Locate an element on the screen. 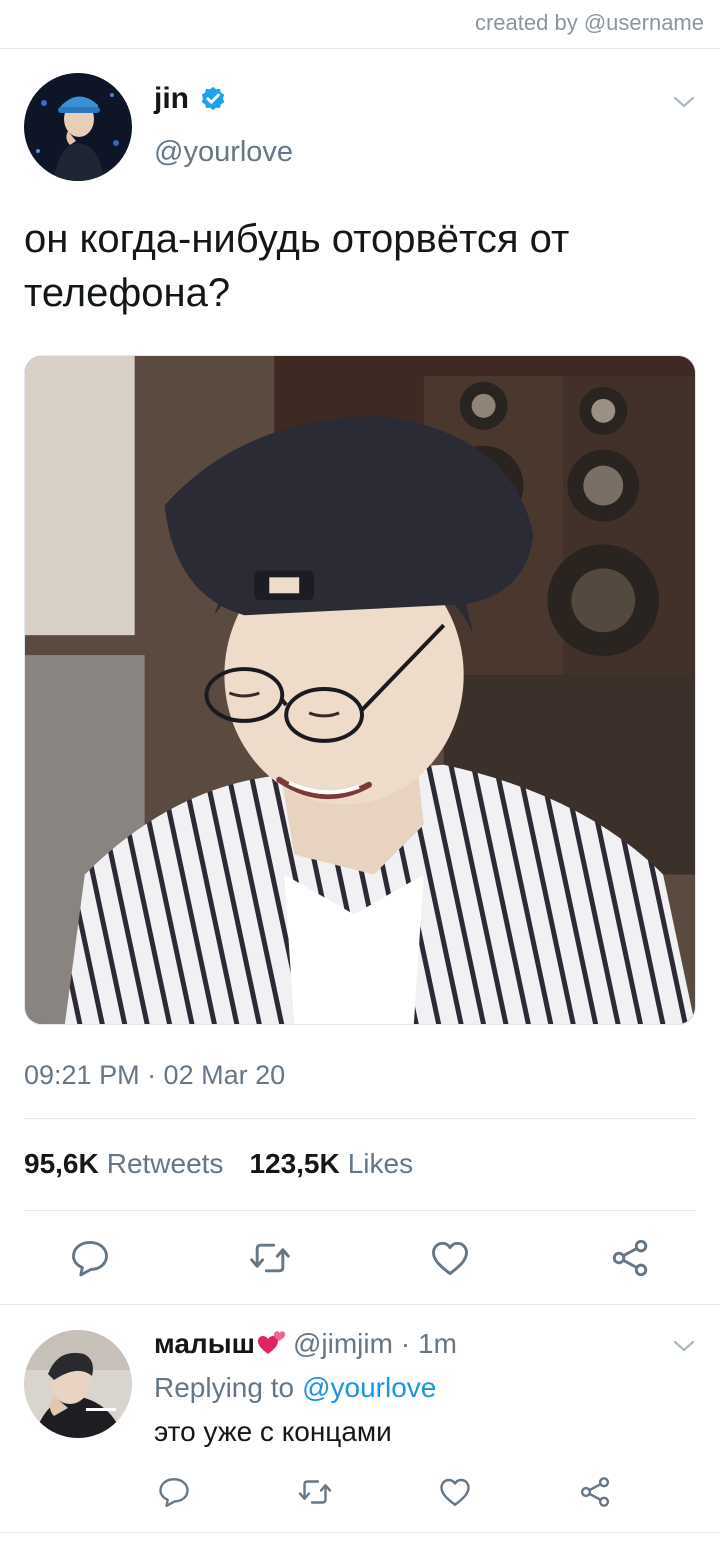  retweet-button is located at coordinates (270, 1258).